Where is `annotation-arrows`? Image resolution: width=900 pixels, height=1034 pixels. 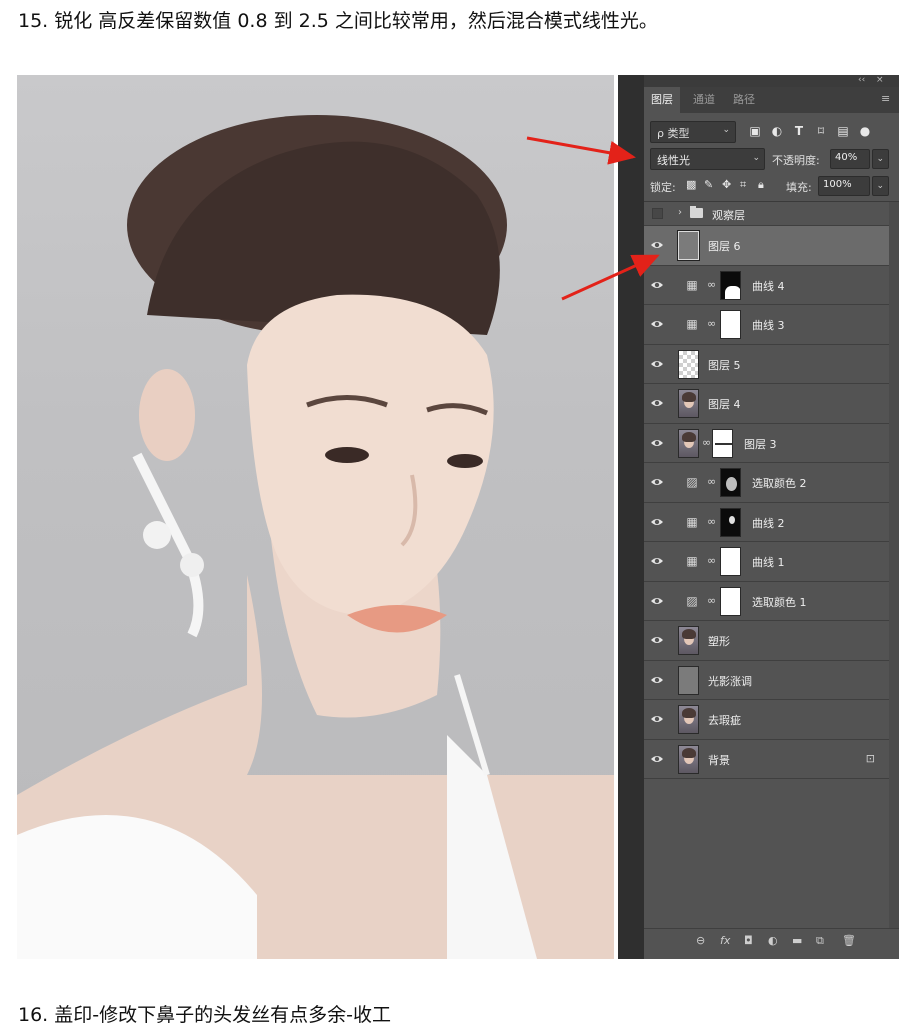 annotation-arrows is located at coordinates (593, 218).